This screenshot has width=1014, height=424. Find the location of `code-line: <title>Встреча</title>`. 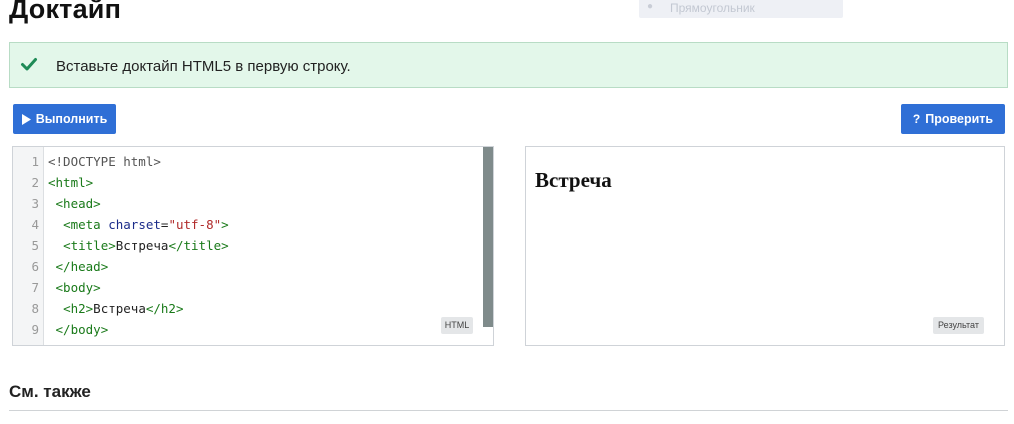

code-line: <title>Встреча</title> is located at coordinates (138, 245).